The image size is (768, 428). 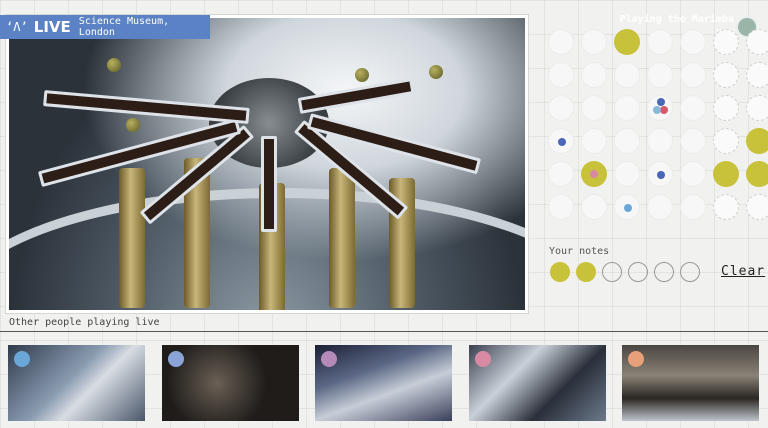 What do you see at coordinates (84, 322) in the screenshot?
I see `others-label: Other people playing live` at bounding box center [84, 322].